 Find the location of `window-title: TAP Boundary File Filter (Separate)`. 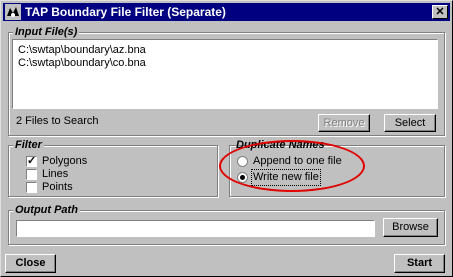

window-title: TAP Boundary File Filter (Separate) is located at coordinates (125, 12).